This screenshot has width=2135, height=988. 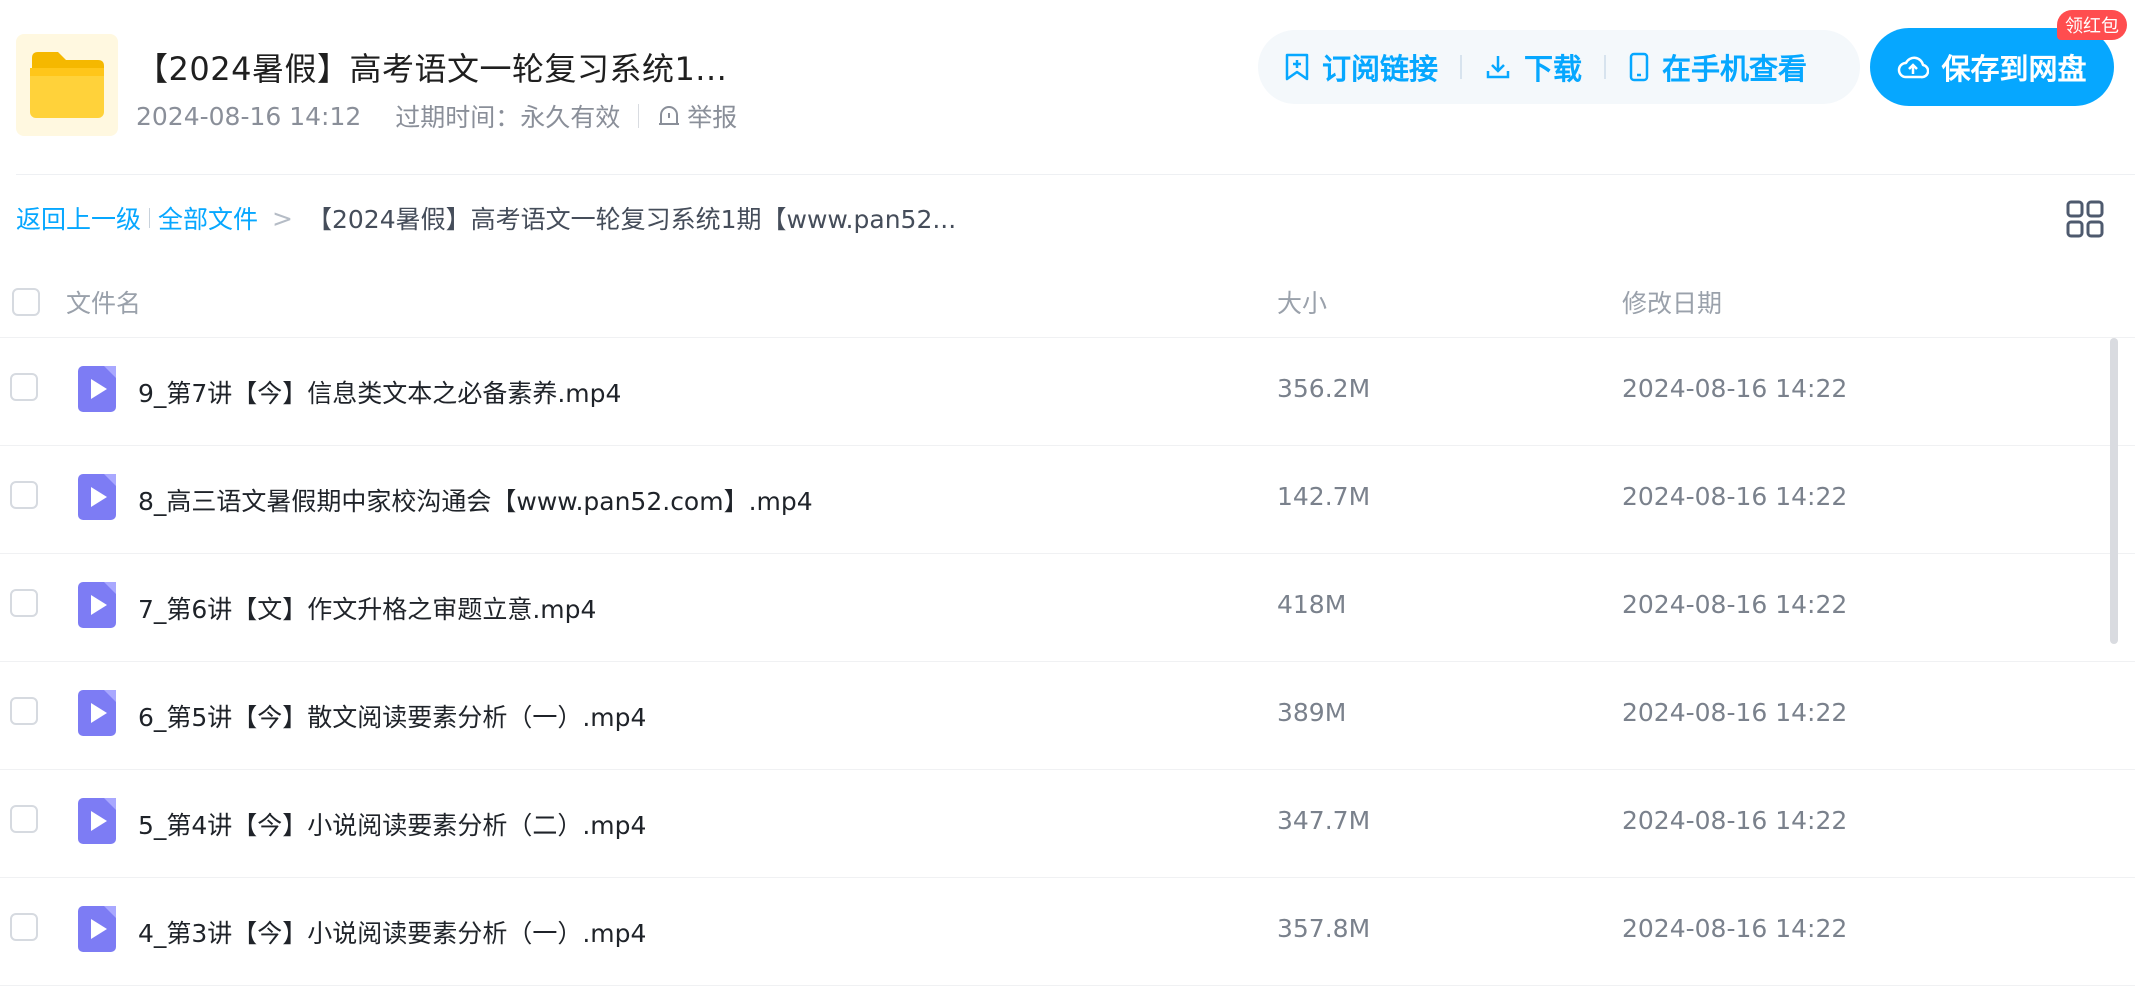 What do you see at coordinates (26, 302) in the screenshot?
I see `select-all-checkbox` at bounding box center [26, 302].